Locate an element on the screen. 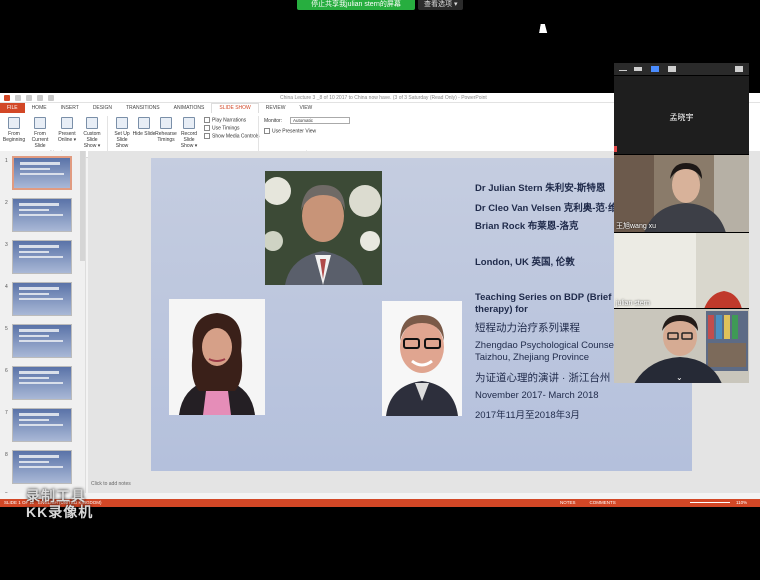 The image size is (760, 580). setup-show-label: Set Up Slide Show is located at coordinates (122, 140).